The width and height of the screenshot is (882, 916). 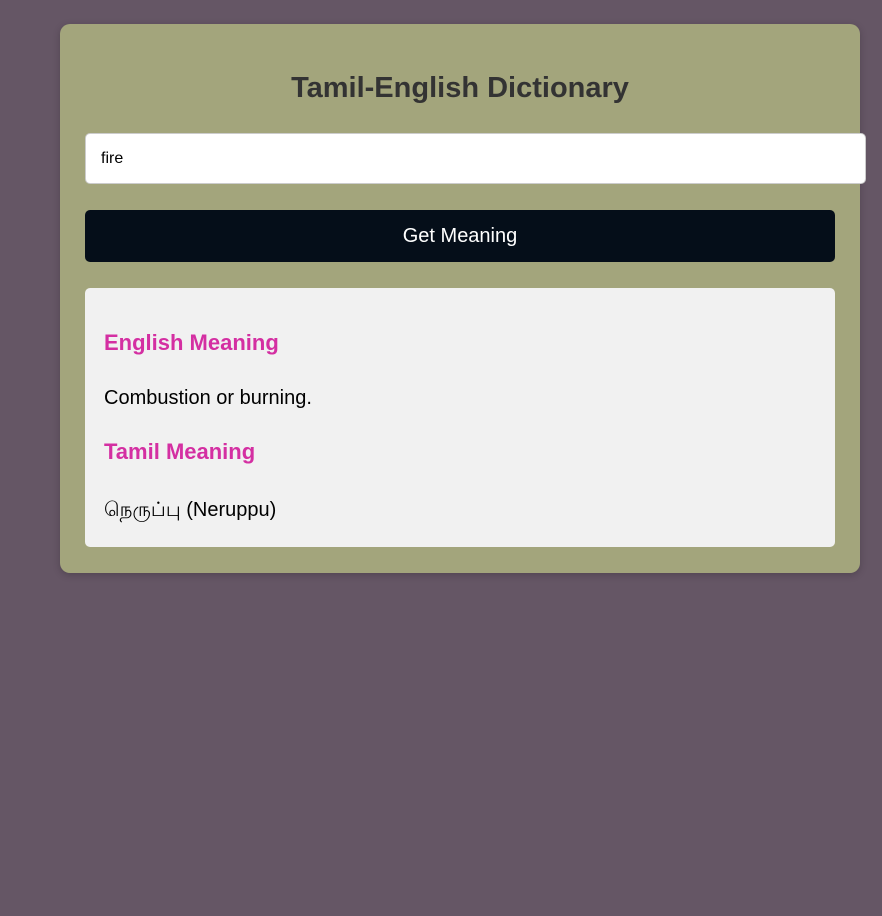 What do you see at coordinates (208, 398) in the screenshot?
I see `english-meaning-text: Combustion or burning.` at bounding box center [208, 398].